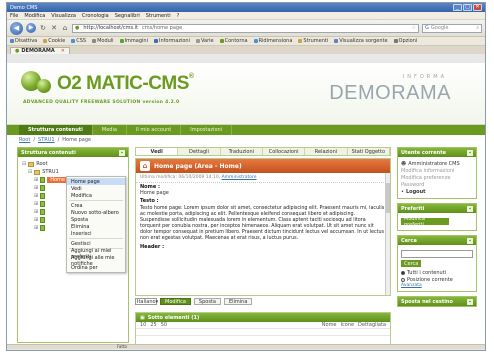 The height and width of the screenshot is (353, 494). Describe the element at coordinates (14, 16) in the screenshot. I see `menu-item-file: File` at that location.